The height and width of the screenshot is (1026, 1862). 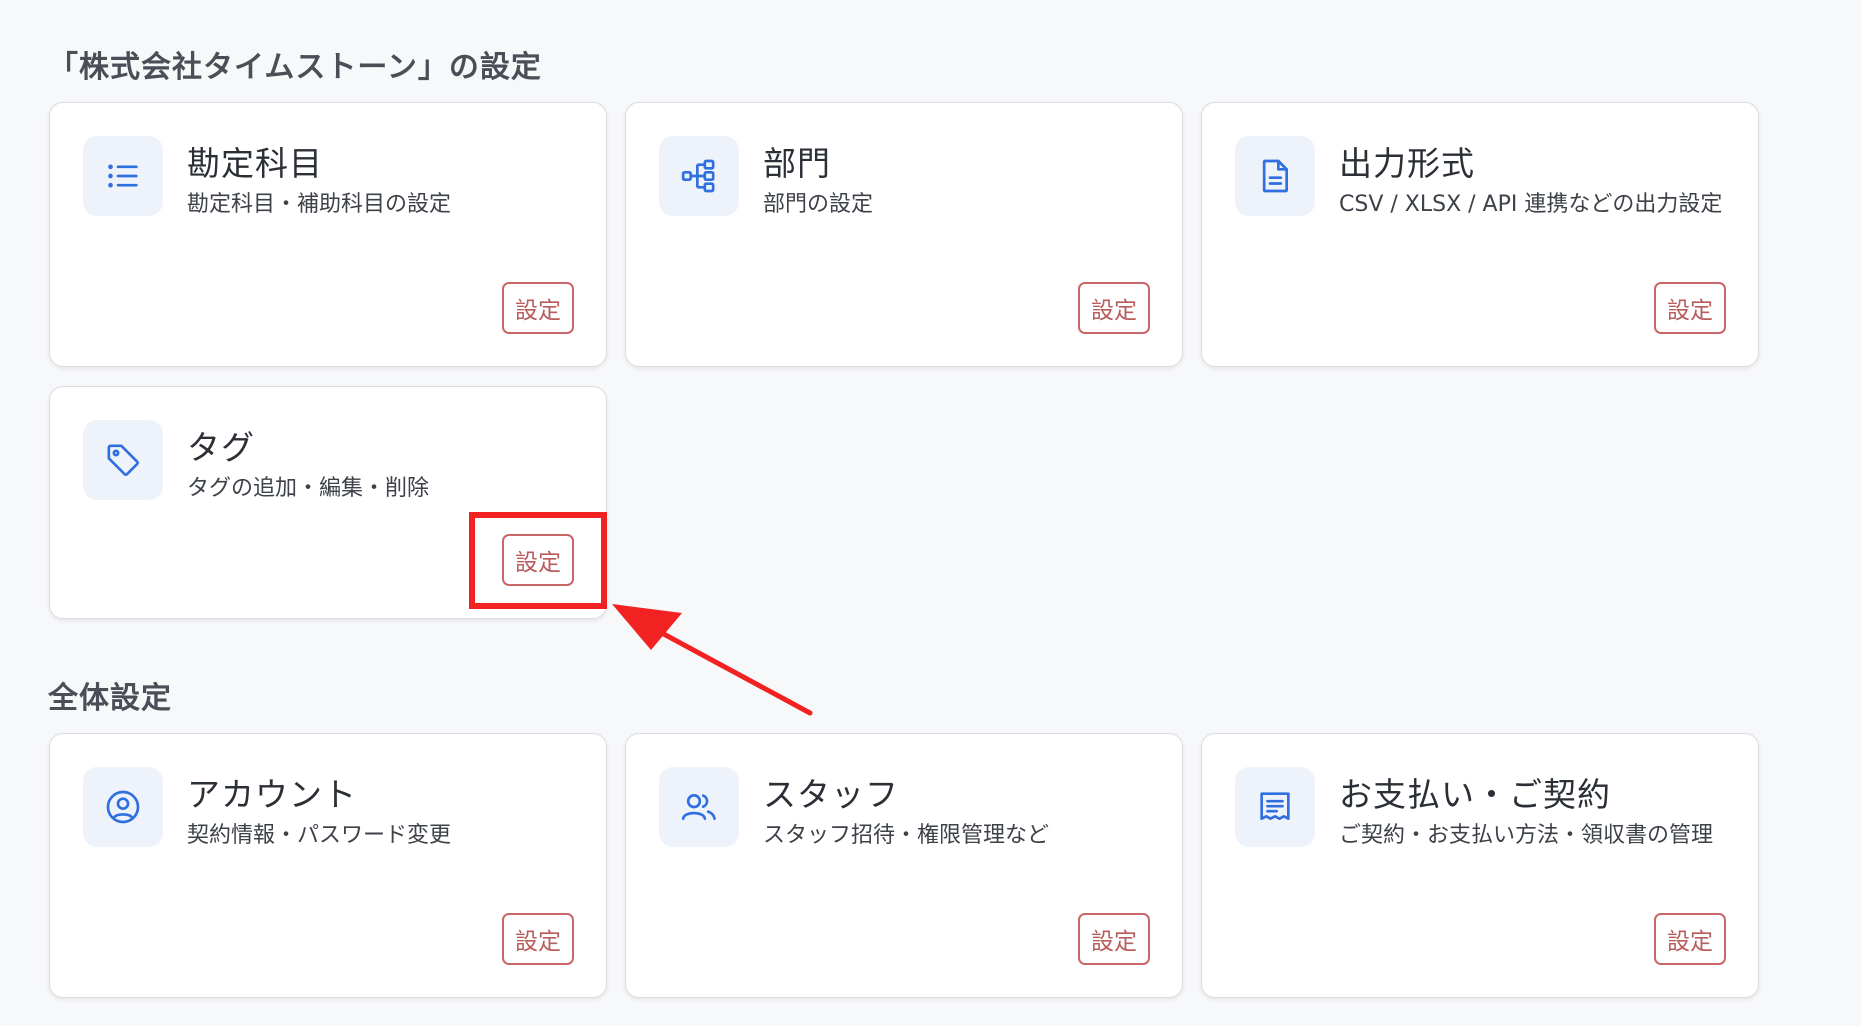 I want to click on annotation-arrow, so click(x=712, y=660).